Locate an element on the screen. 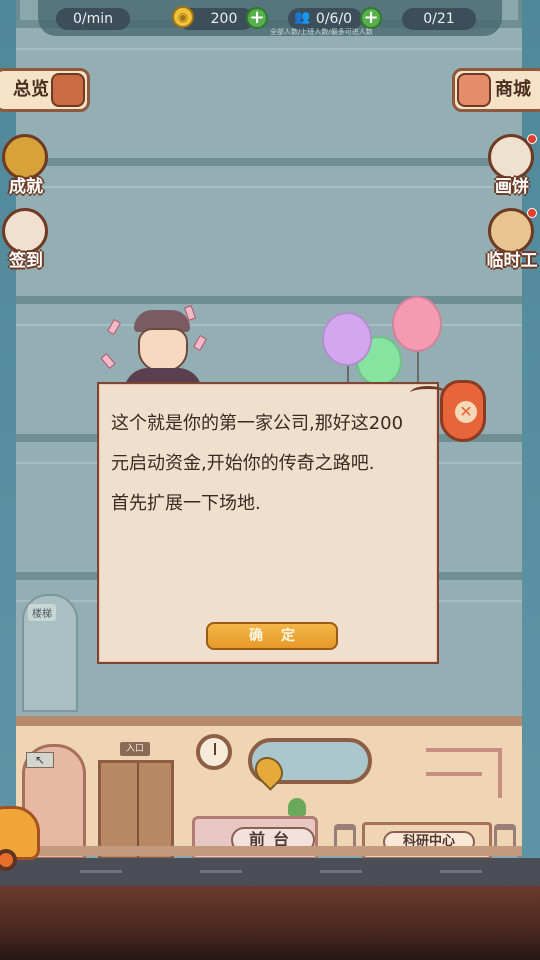 This screenshot has height=960, width=540. temp-worker-notification-dot is located at coordinates (532, 213).